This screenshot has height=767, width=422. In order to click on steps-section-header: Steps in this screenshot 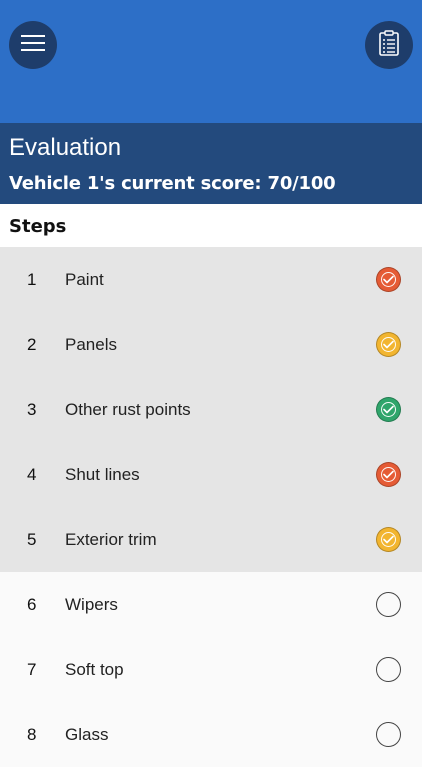, I will do `click(211, 226)`.